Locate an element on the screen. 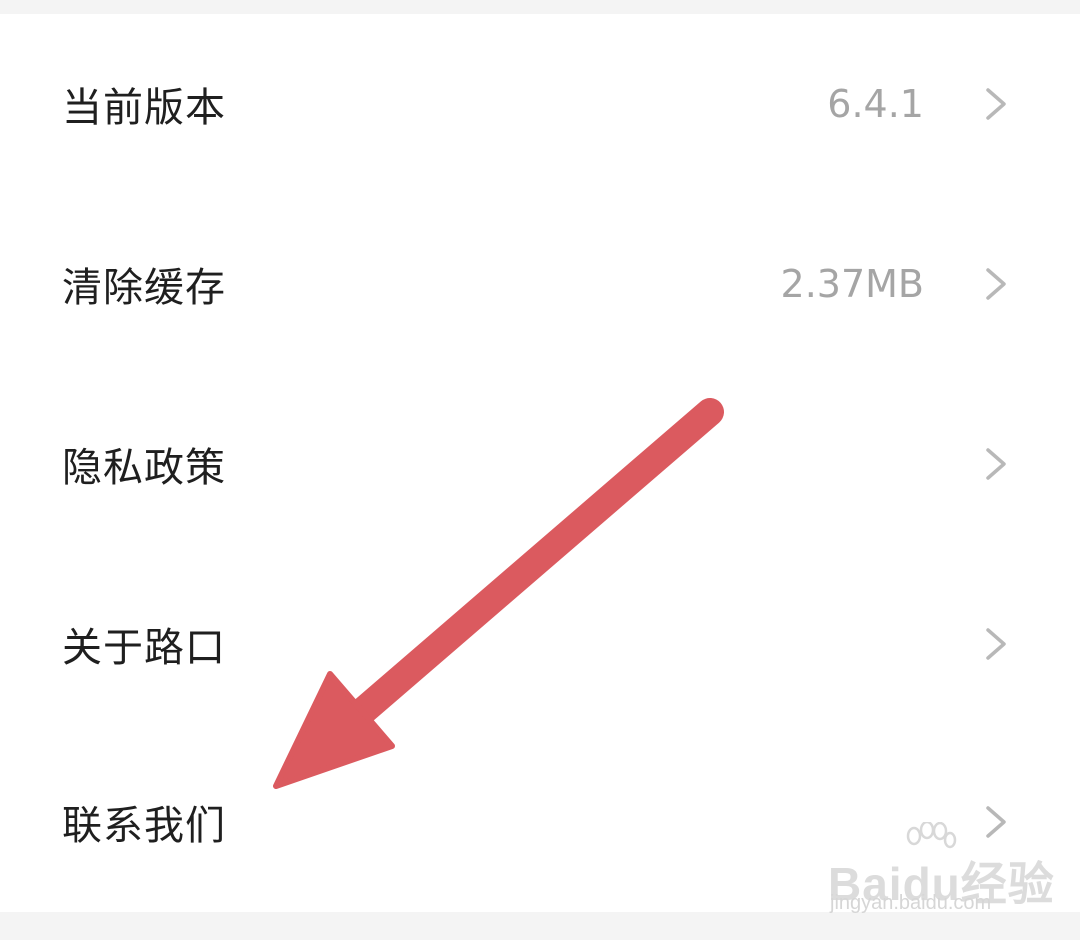 This screenshot has width=1080, height=940. settings-item-label: 隐私政策 is located at coordinates (144, 468).